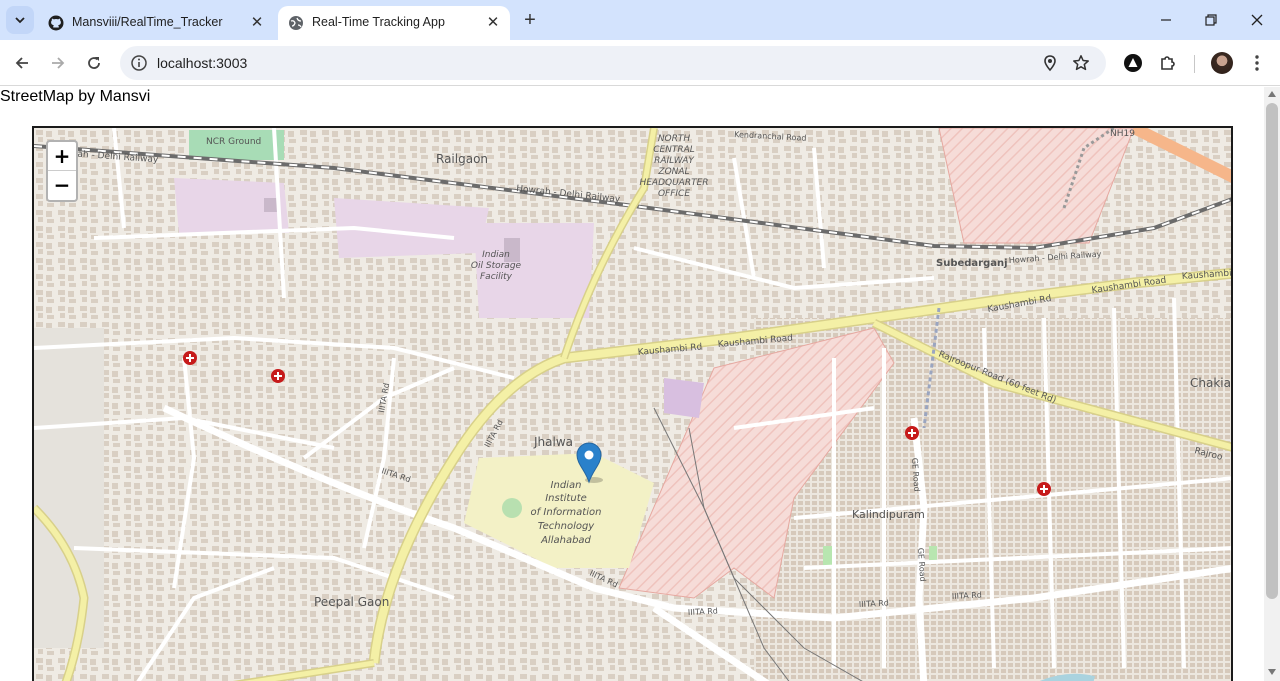 Image resolution: width=1280 pixels, height=681 pixels. I want to click on close-window-button, so click(1257, 20).